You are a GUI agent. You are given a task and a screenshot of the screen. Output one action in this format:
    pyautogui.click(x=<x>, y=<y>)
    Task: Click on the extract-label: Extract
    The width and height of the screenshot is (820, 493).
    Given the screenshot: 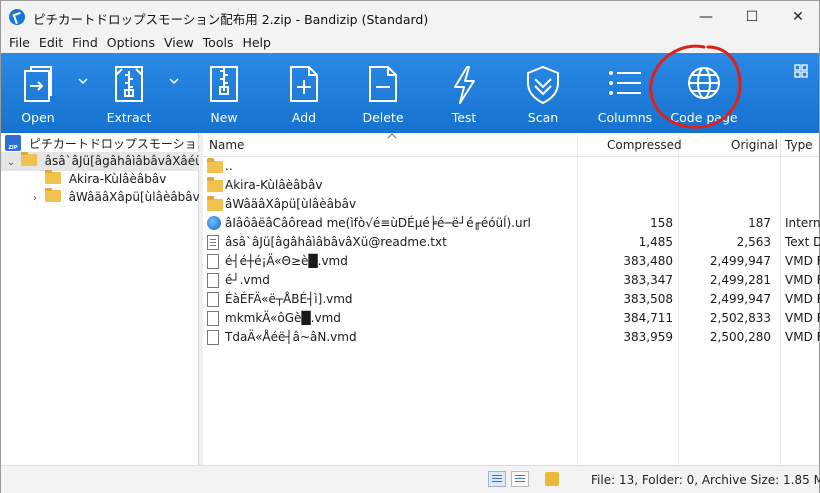 What is the action you would take?
    pyautogui.click(x=129, y=117)
    